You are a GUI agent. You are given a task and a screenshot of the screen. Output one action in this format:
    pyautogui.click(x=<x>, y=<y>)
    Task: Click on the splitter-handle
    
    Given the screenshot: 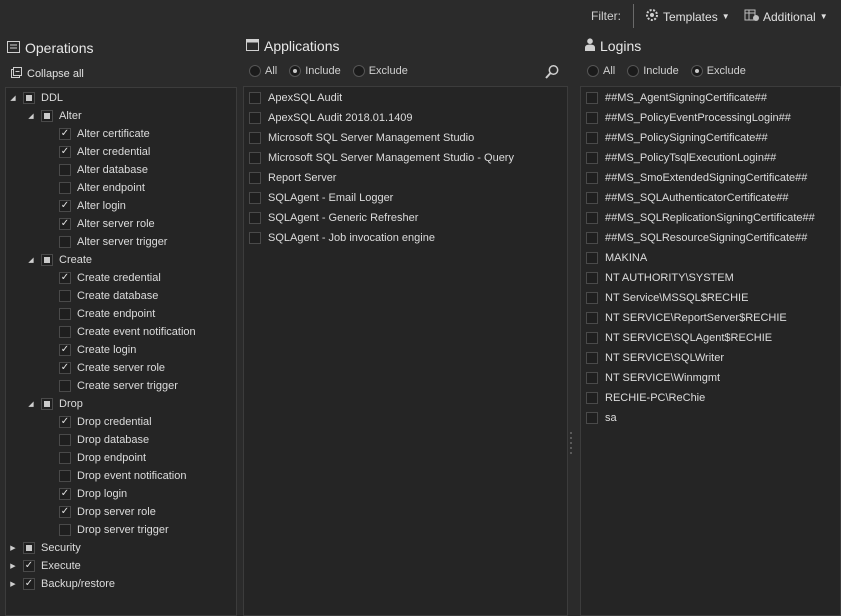 What is the action you would take?
    pyautogui.click(x=571, y=443)
    